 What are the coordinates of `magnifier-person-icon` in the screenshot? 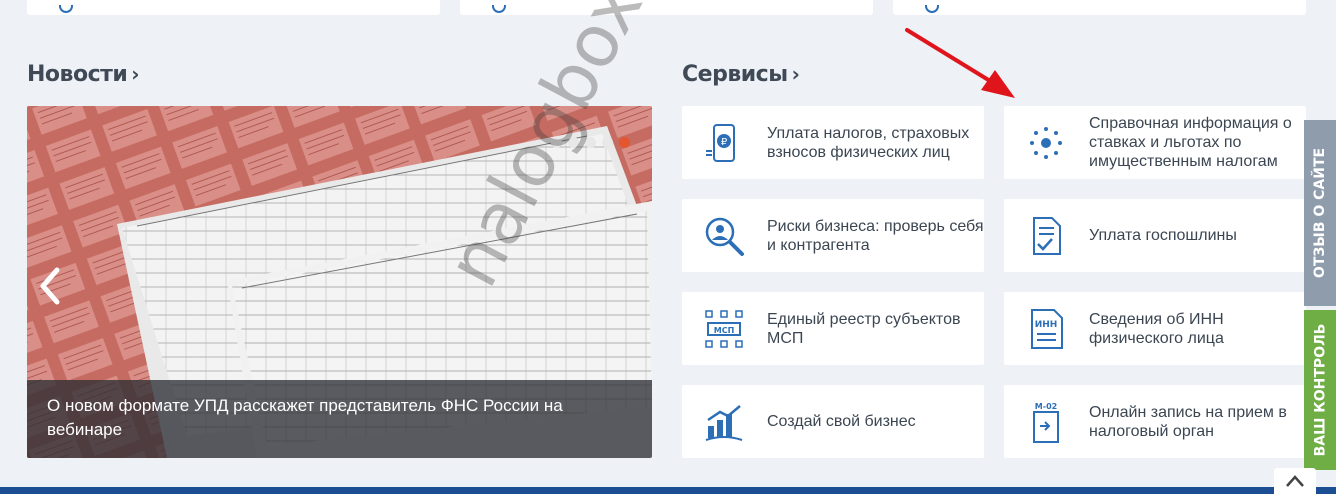 It's located at (724, 236).